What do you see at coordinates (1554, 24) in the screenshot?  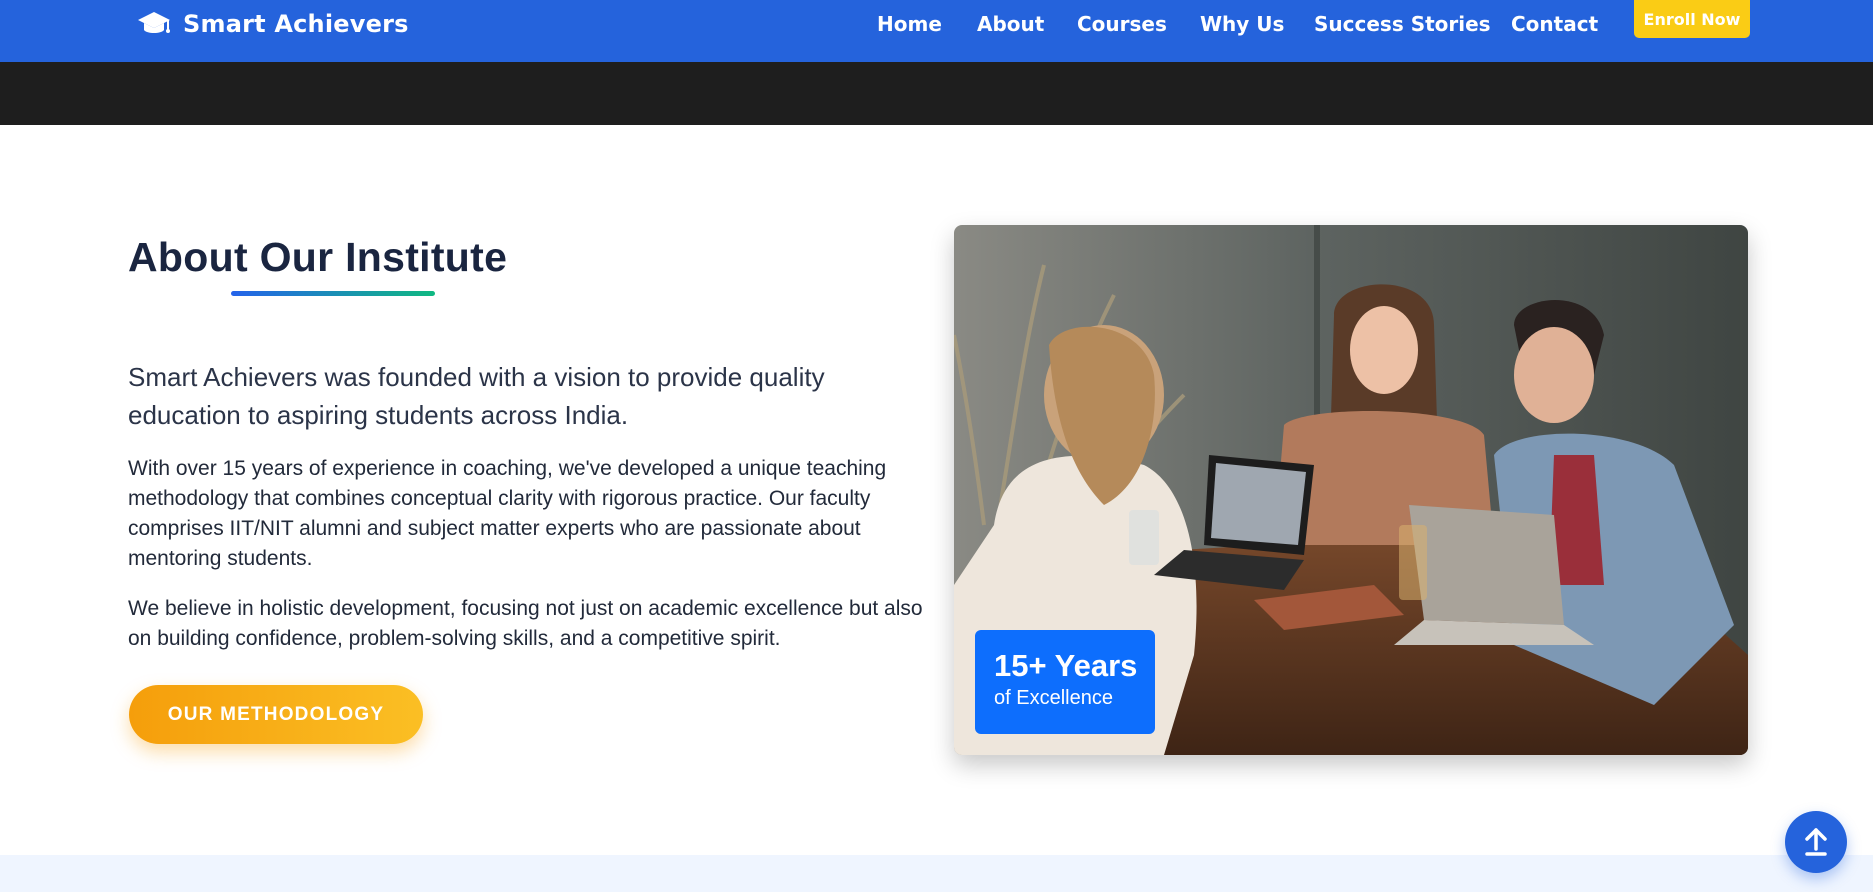 I see `nav-contact: Contact` at bounding box center [1554, 24].